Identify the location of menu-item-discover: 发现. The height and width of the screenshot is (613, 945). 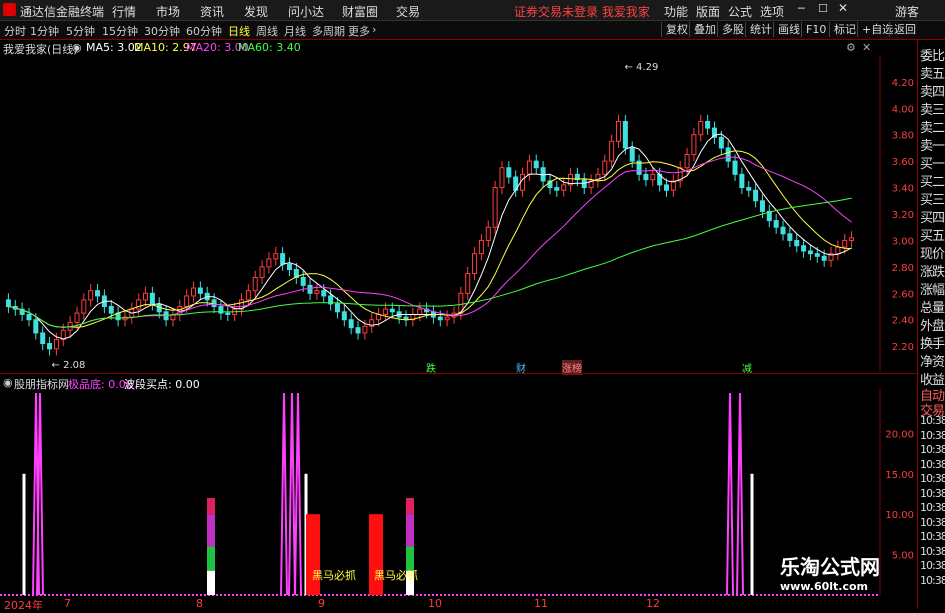
(256, 11).